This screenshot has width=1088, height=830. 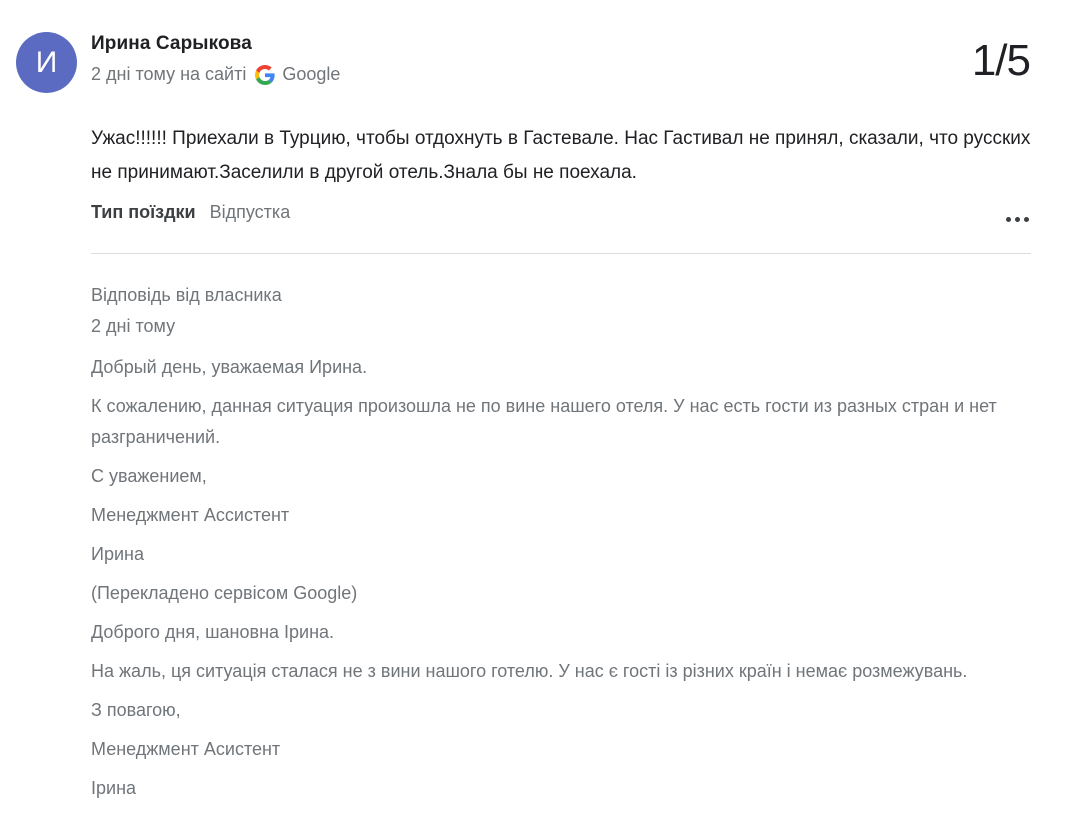 I want to click on divider, so click(x=561, y=253).